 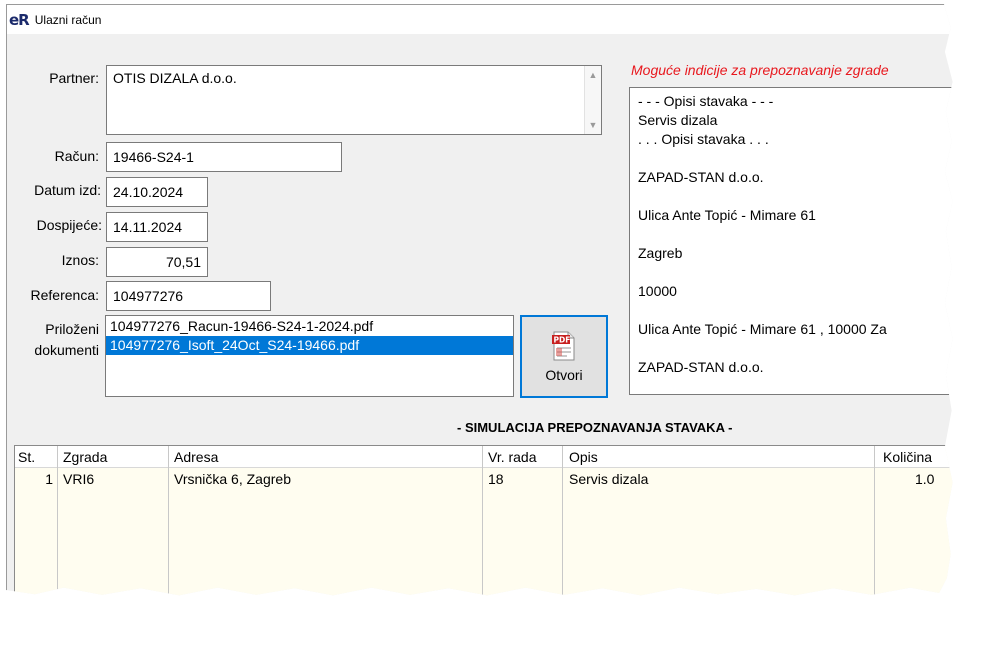 I want to click on open-button-label: Otvori, so click(x=564, y=374).